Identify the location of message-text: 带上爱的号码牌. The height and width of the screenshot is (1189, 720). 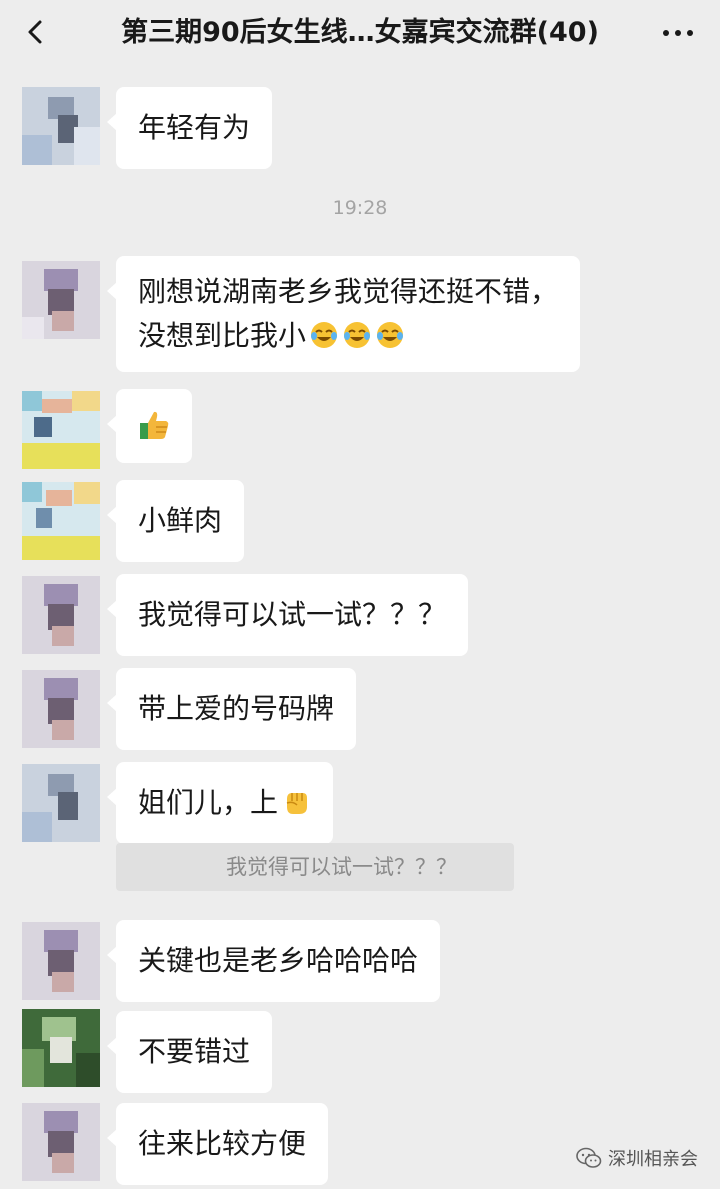
(236, 708).